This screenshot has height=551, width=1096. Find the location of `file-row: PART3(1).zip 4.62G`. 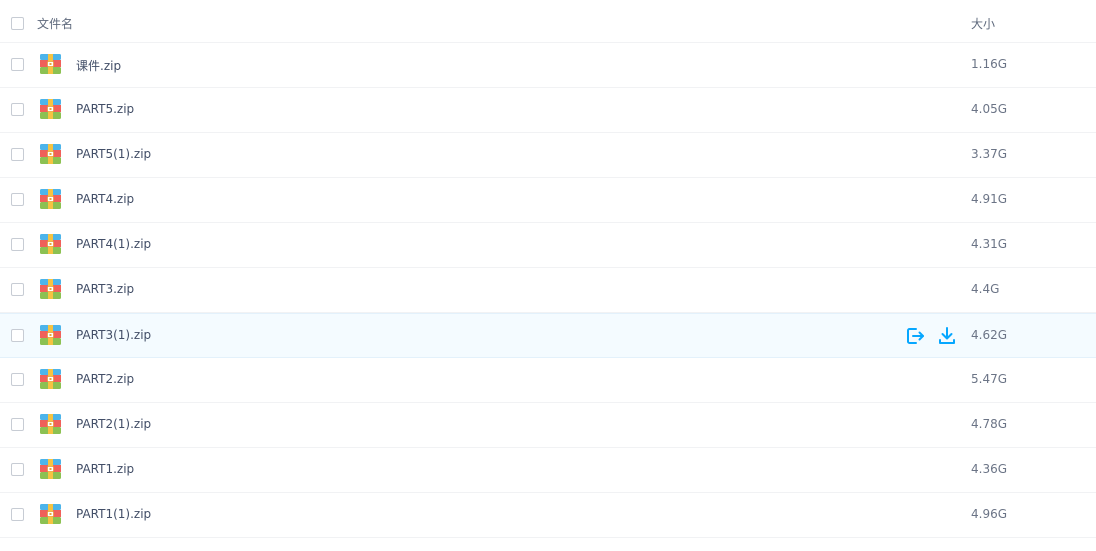

file-row: PART3(1).zip 4.62G is located at coordinates (548, 335).